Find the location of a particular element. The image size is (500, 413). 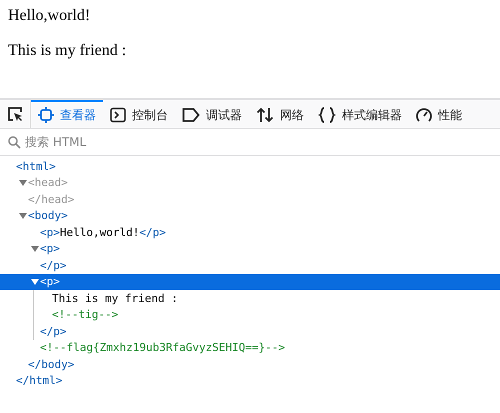

markup-row: </html> is located at coordinates (250, 380).